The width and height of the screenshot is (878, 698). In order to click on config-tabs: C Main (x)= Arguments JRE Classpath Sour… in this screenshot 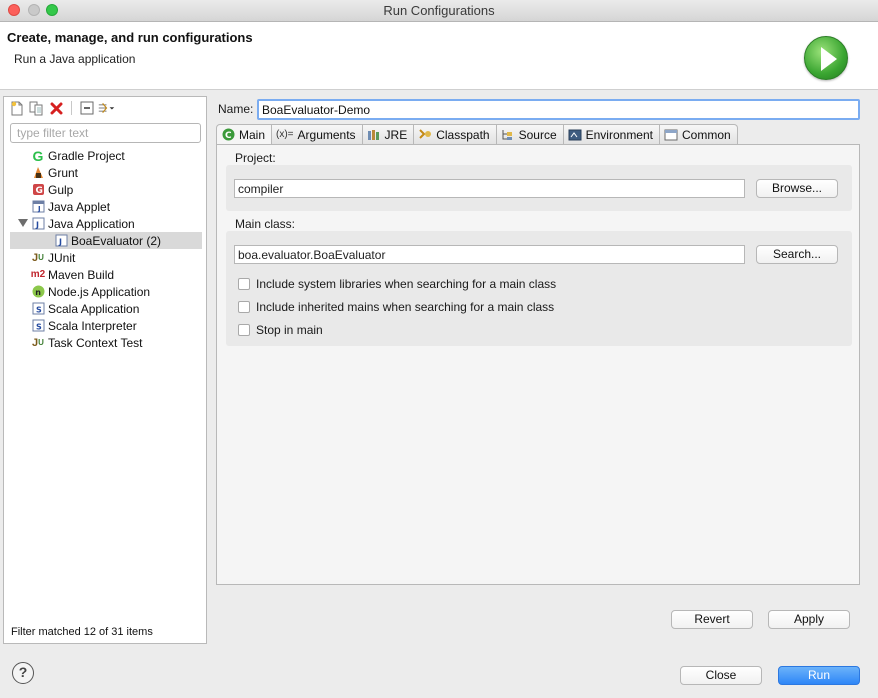, I will do `click(538, 134)`.